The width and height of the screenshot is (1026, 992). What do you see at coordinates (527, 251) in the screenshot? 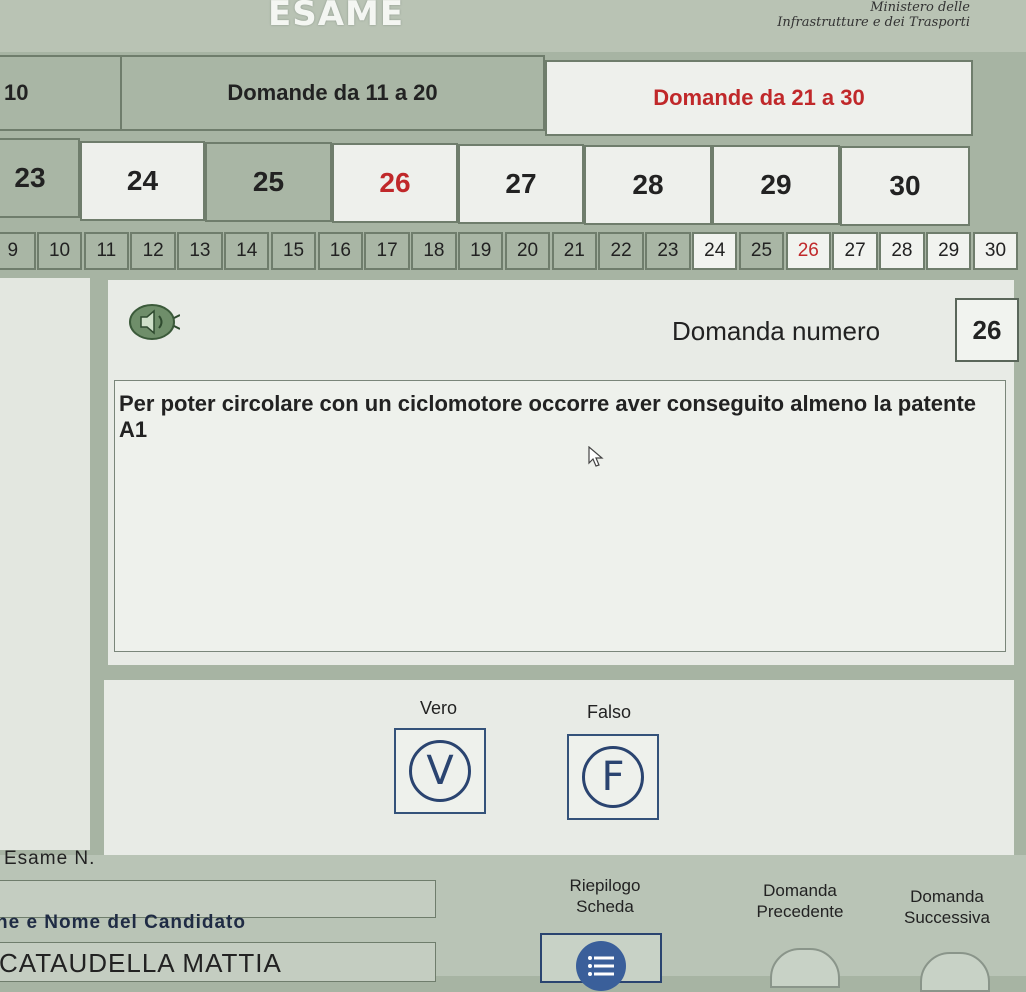
I see `strip-item-20: 20` at bounding box center [527, 251].